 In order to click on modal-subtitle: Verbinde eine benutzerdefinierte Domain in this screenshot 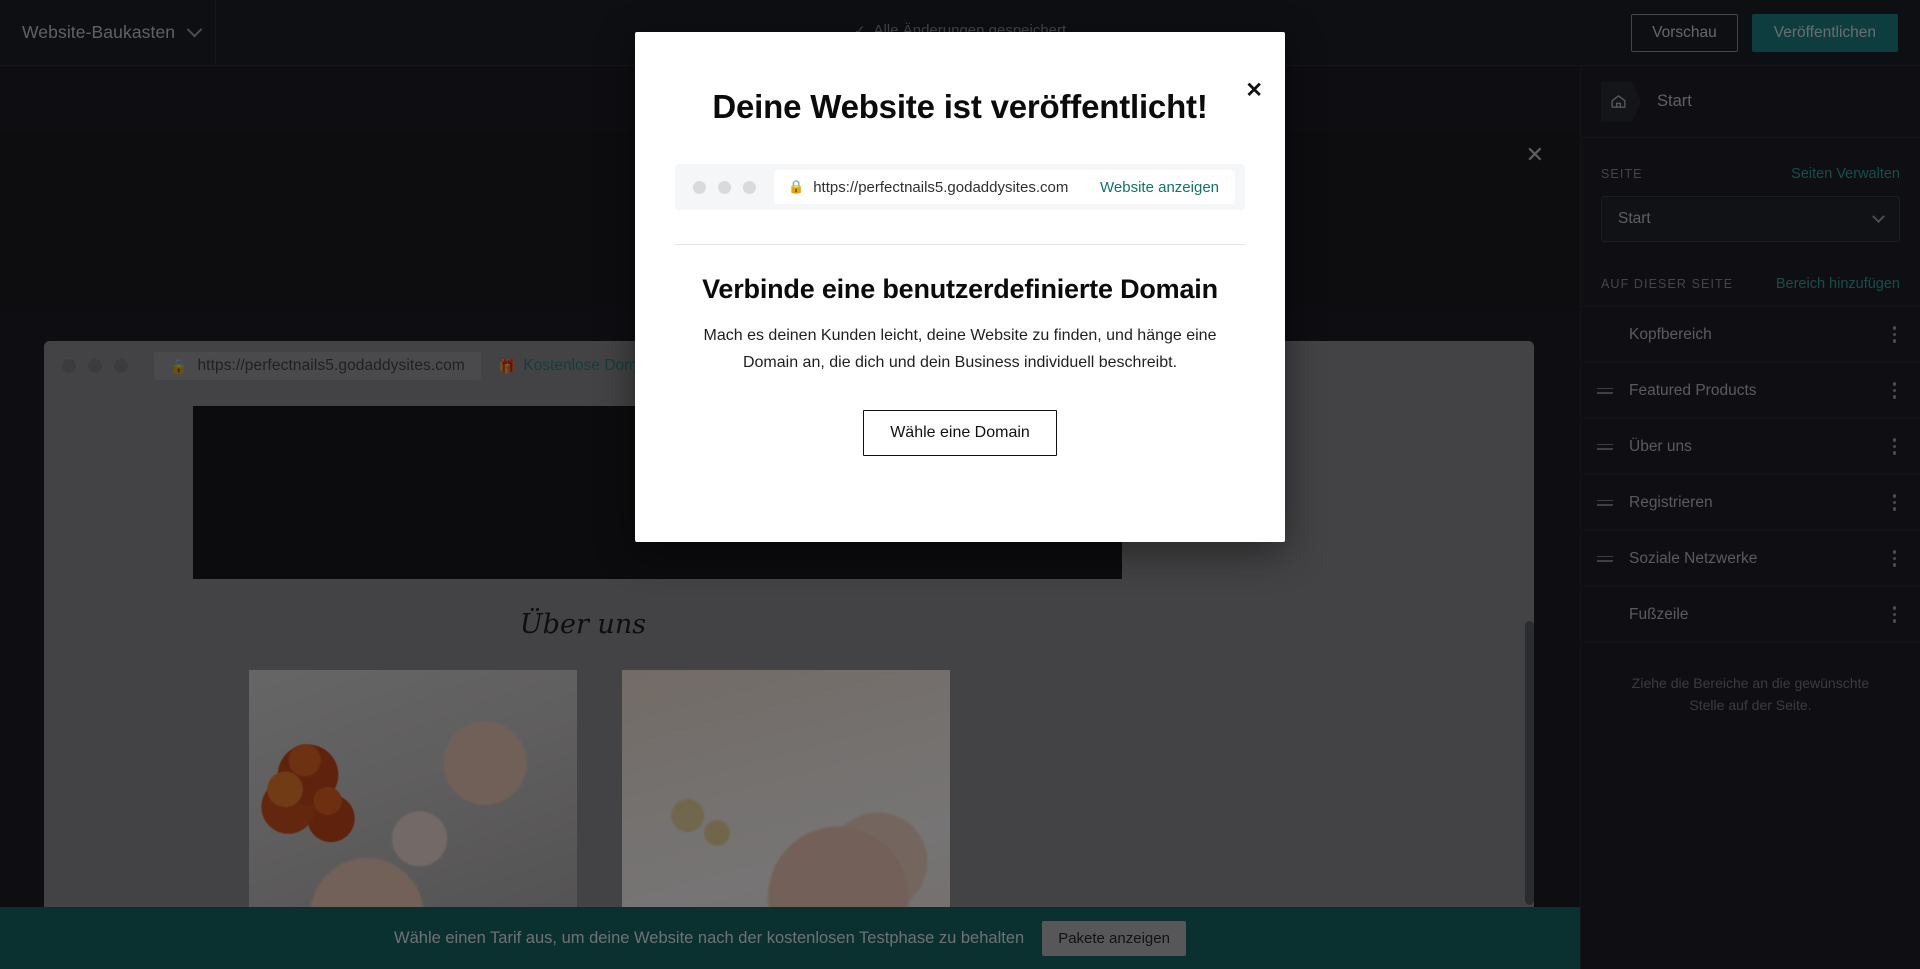, I will do `click(960, 289)`.